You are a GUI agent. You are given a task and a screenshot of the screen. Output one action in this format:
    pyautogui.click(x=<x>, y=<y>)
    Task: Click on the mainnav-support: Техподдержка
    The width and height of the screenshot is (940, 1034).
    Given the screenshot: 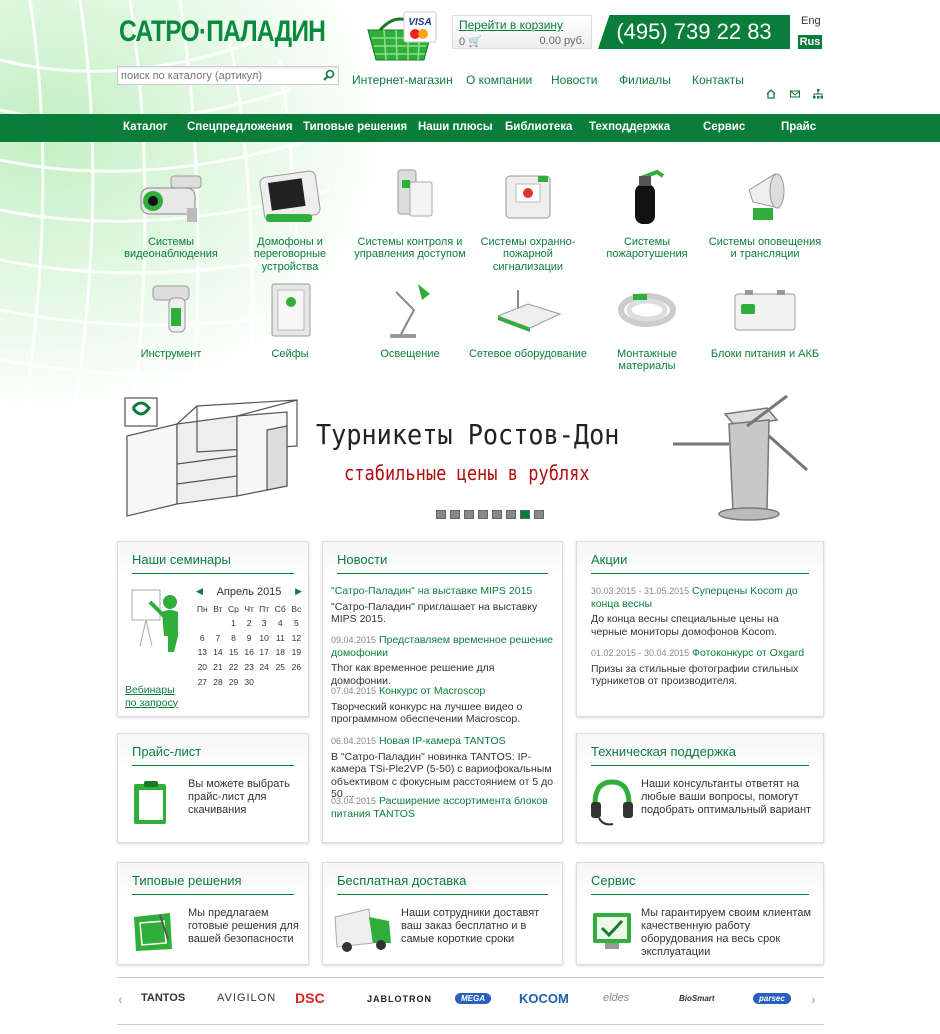 What is the action you would take?
    pyautogui.click(x=629, y=127)
    